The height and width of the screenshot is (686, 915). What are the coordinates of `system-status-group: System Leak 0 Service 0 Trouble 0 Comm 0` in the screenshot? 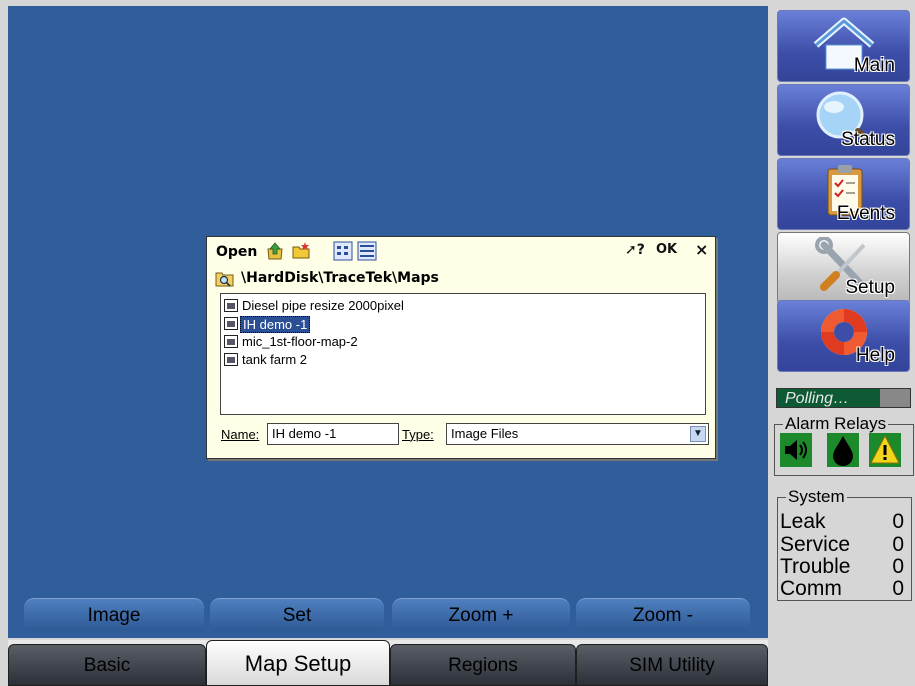 It's located at (844, 544).